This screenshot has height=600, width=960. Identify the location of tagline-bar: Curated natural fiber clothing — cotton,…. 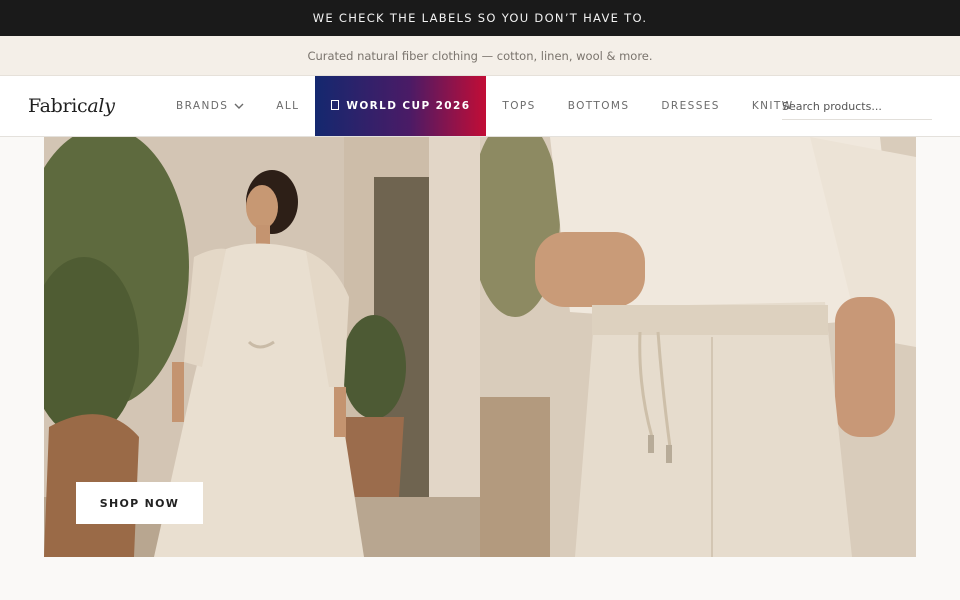
(480, 56).